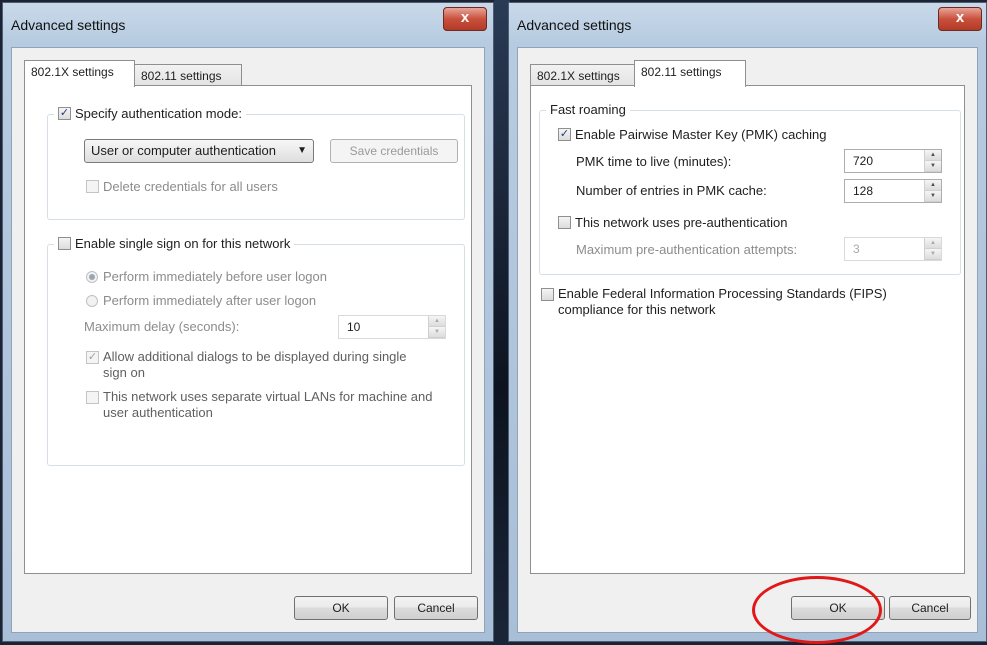 The image size is (987, 645). Describe the element at coordinates (158, 113) in the screenshot. I see `specify-auth-mode-label: Specify authentication mode:` at that location.